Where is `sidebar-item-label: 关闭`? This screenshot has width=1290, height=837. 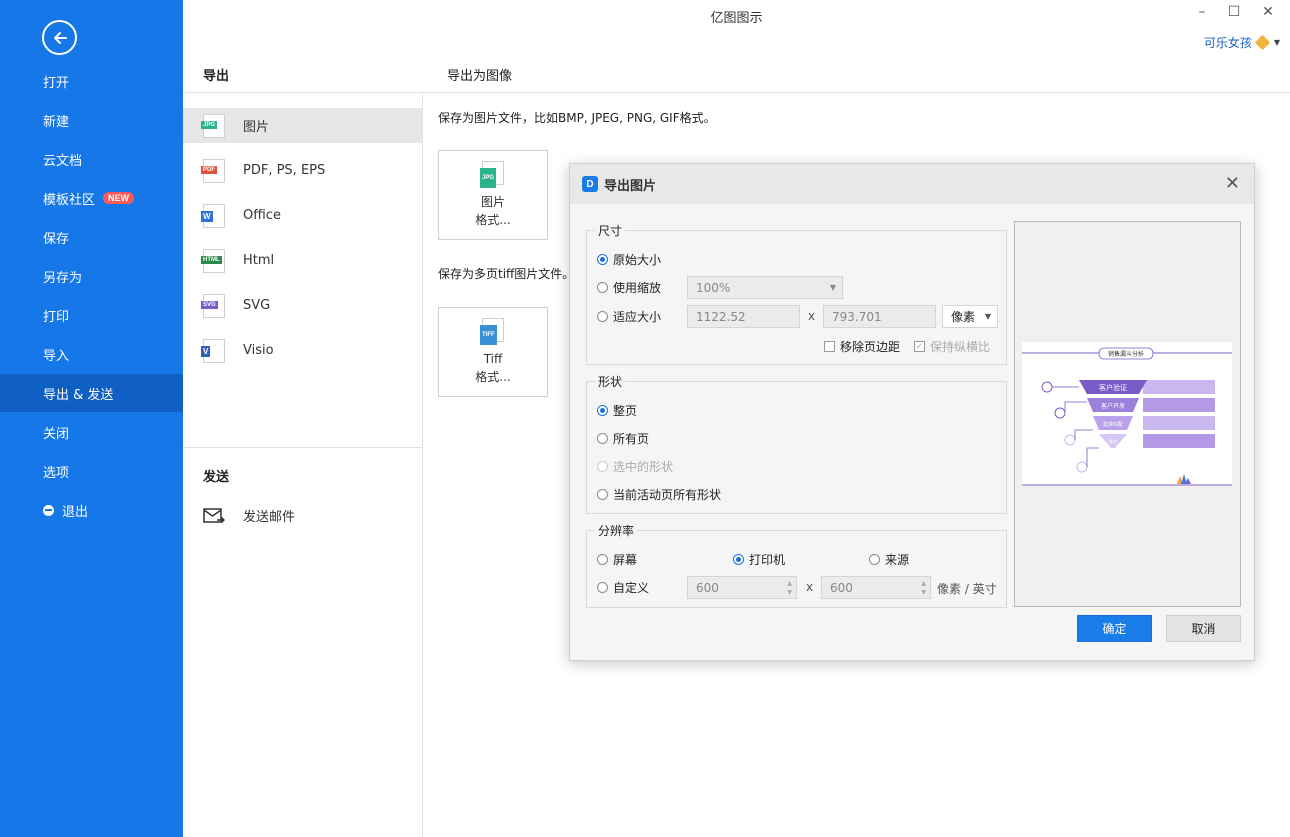 sidebar-item-label: 关闭 is located at coordinates (56, 434).